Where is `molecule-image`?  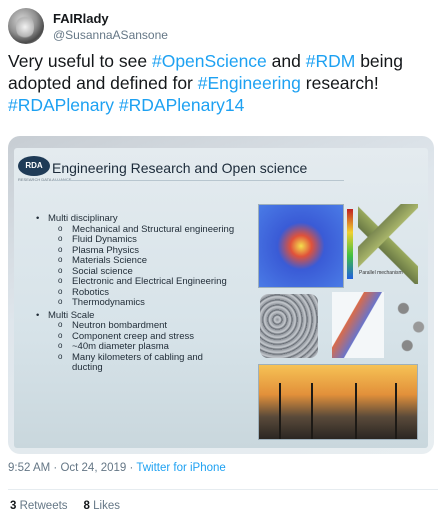
molecule-image is located at coordinates (411, 327).